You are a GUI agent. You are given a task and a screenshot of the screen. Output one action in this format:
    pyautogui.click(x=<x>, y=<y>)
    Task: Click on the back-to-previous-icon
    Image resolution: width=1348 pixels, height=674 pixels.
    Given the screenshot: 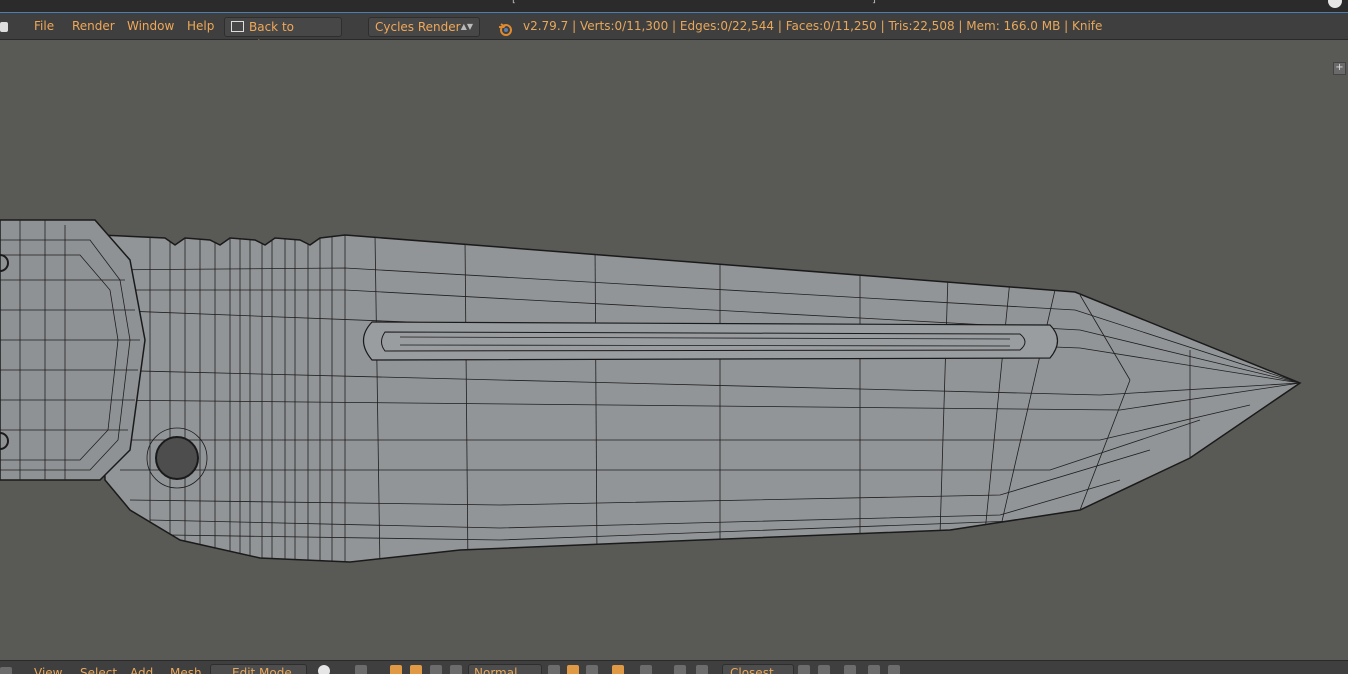 What is the action you would take?
    pyautogui.click(x=237, y=26)
    